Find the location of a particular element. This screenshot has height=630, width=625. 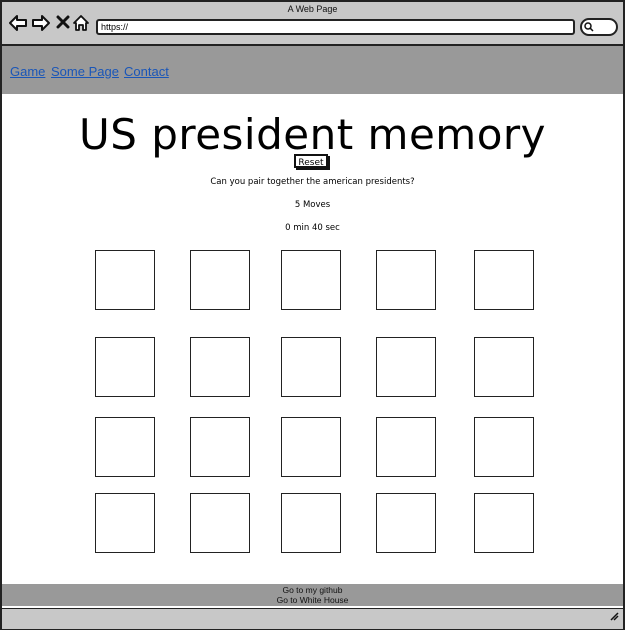

game-timer: 0 min 40 sec is located at coordinates (312, 228).